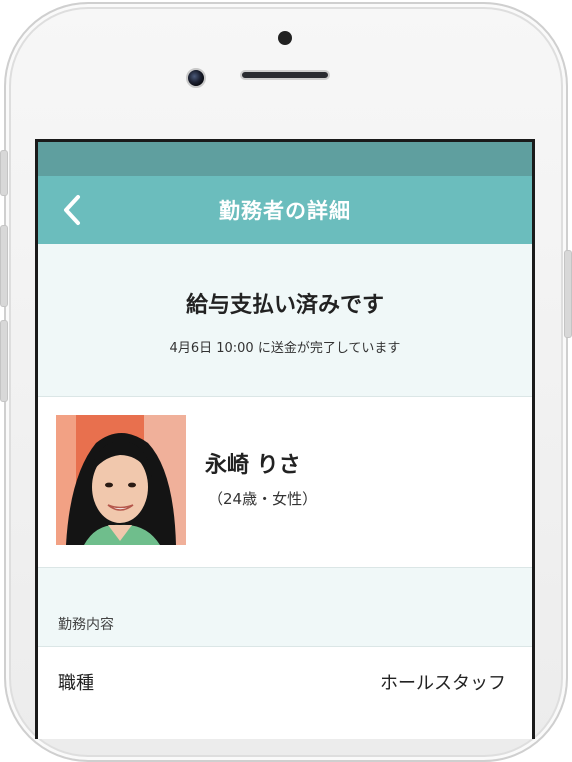  What do you see at coordinates (568, 294) in the screenshot?
I see `power-button` at bounding box center [568, 294].